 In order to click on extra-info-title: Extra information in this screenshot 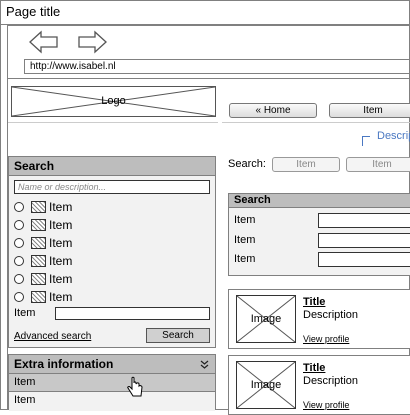, I will do `click(112, 364)`.